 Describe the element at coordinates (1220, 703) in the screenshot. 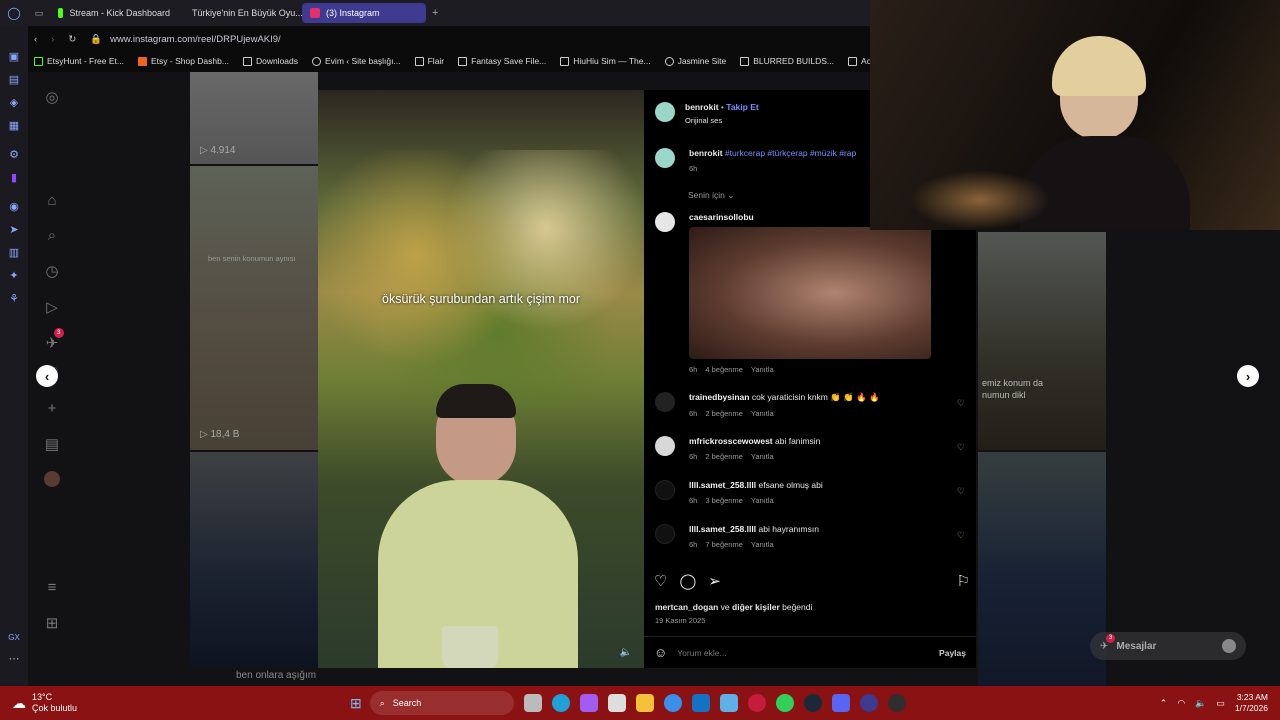

I see `battery-icon: ▭` at that location.